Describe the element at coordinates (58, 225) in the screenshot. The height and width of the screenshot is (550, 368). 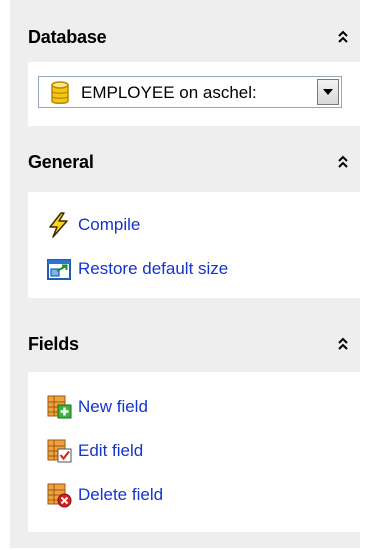
I see `lightning-compile-icon` at that location.